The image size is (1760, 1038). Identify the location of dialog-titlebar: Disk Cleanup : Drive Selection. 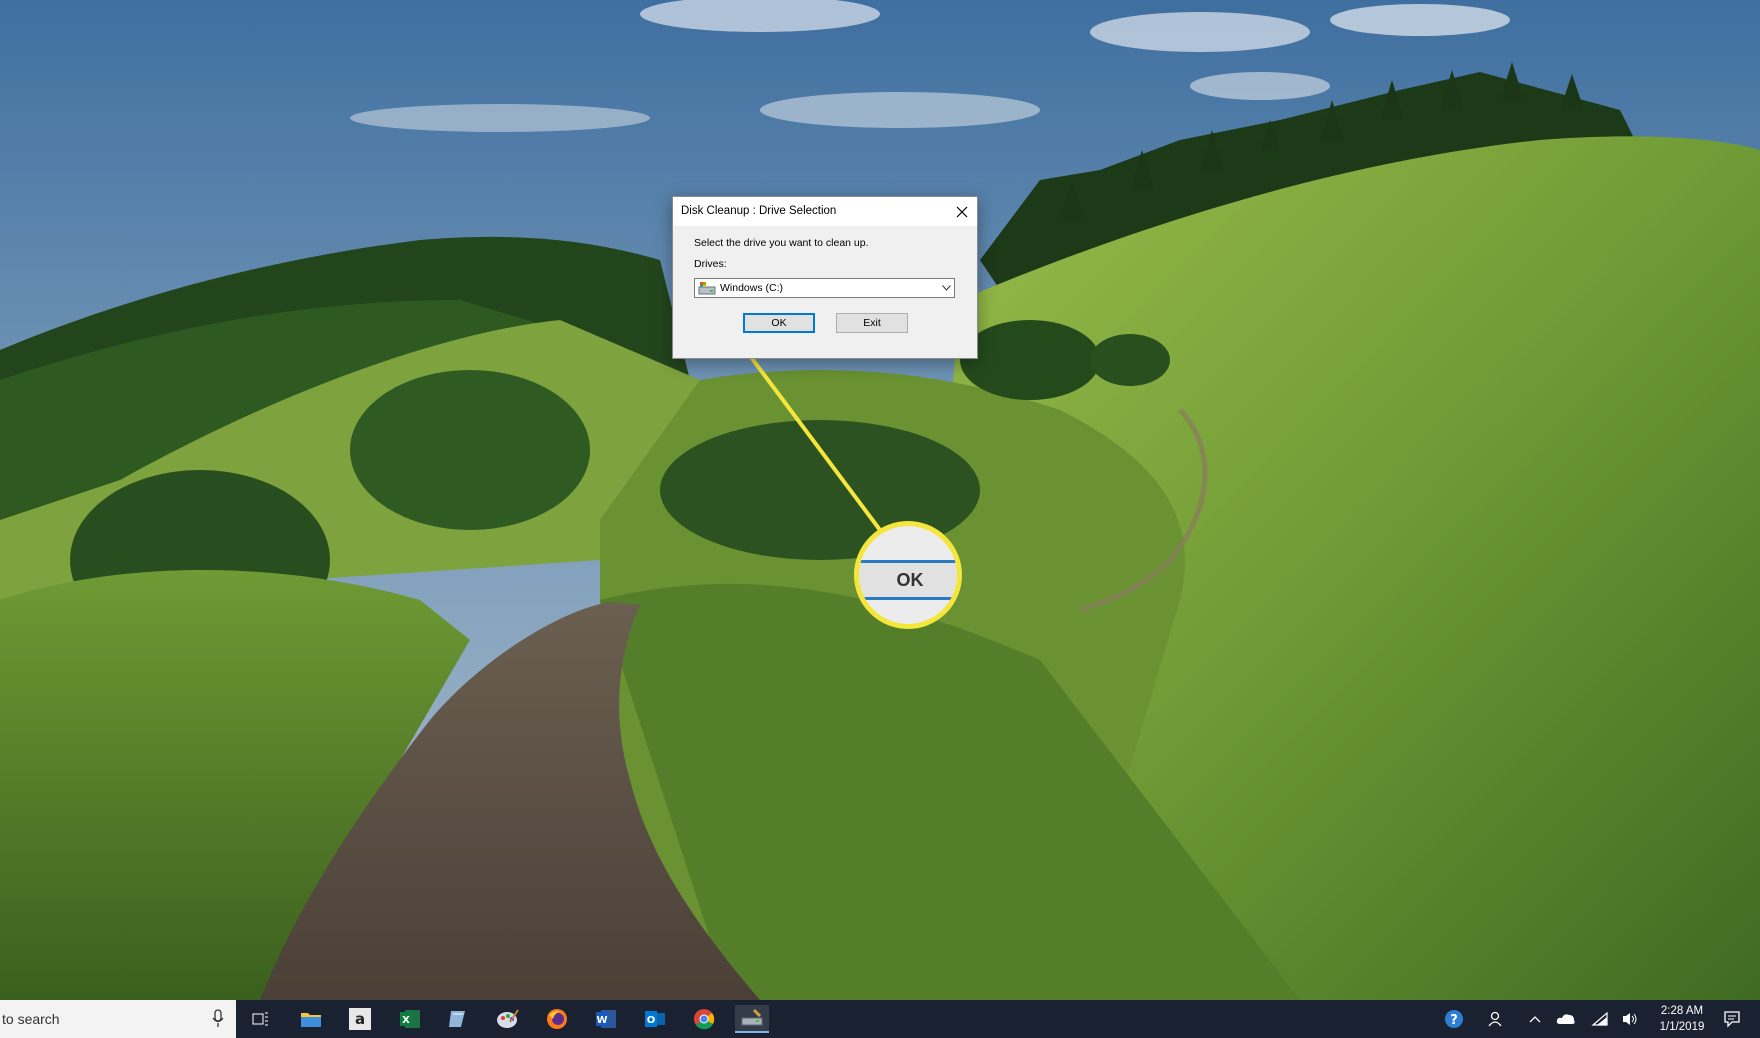
(825, 211).